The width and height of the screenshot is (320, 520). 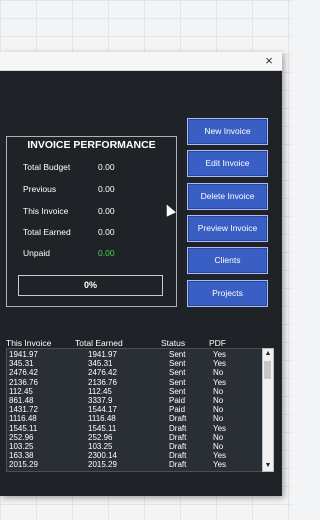 I want to click on previous-label: Previous, so click(x=40, y=189).